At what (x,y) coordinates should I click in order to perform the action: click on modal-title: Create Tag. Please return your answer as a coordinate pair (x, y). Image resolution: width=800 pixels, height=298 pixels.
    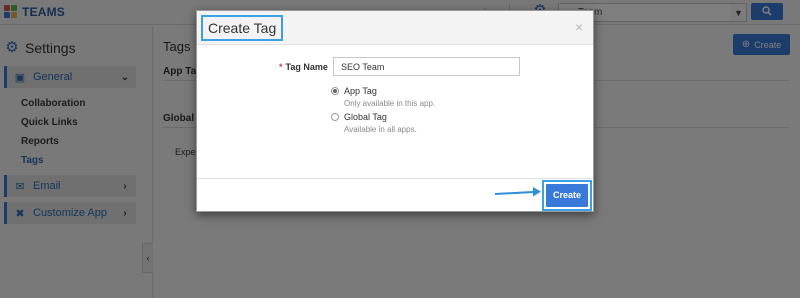
    Looking at the image, I should click on (242, 28).